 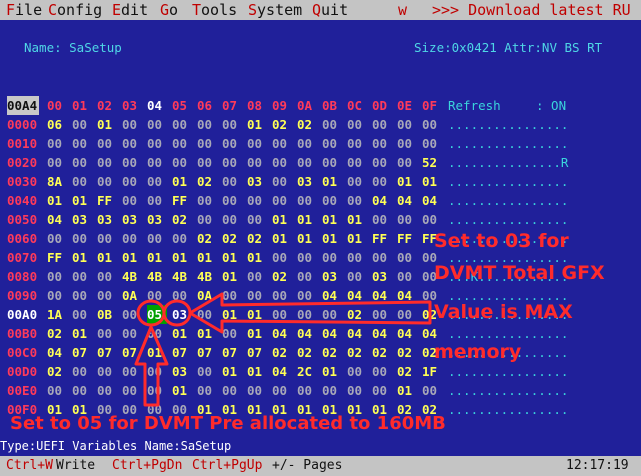 What do you see at coordinates (519, 273) in the screenshot?
I see `annotation-dvmt-total: DVMT Total GFX` at bounding box center [519, 273].